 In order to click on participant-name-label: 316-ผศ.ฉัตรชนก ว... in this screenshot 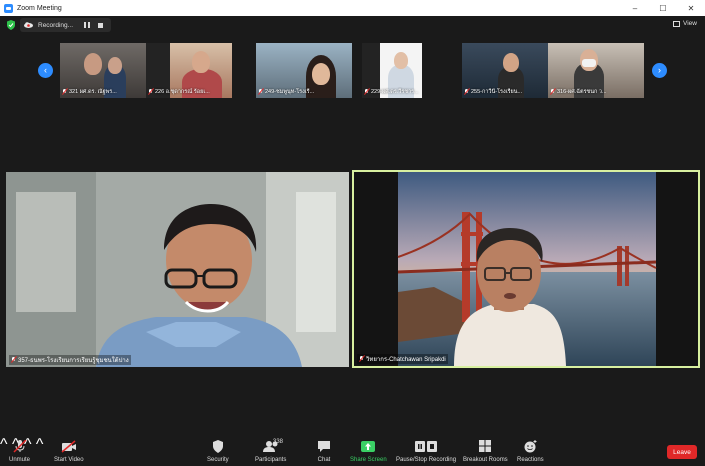, I will do `click(596, 91)`.